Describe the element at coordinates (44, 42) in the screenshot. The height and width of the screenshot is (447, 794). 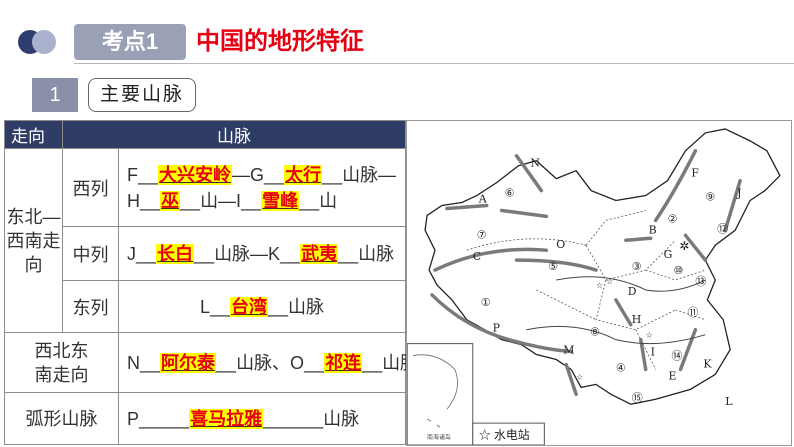
I see `decor-dot-light` at that location.